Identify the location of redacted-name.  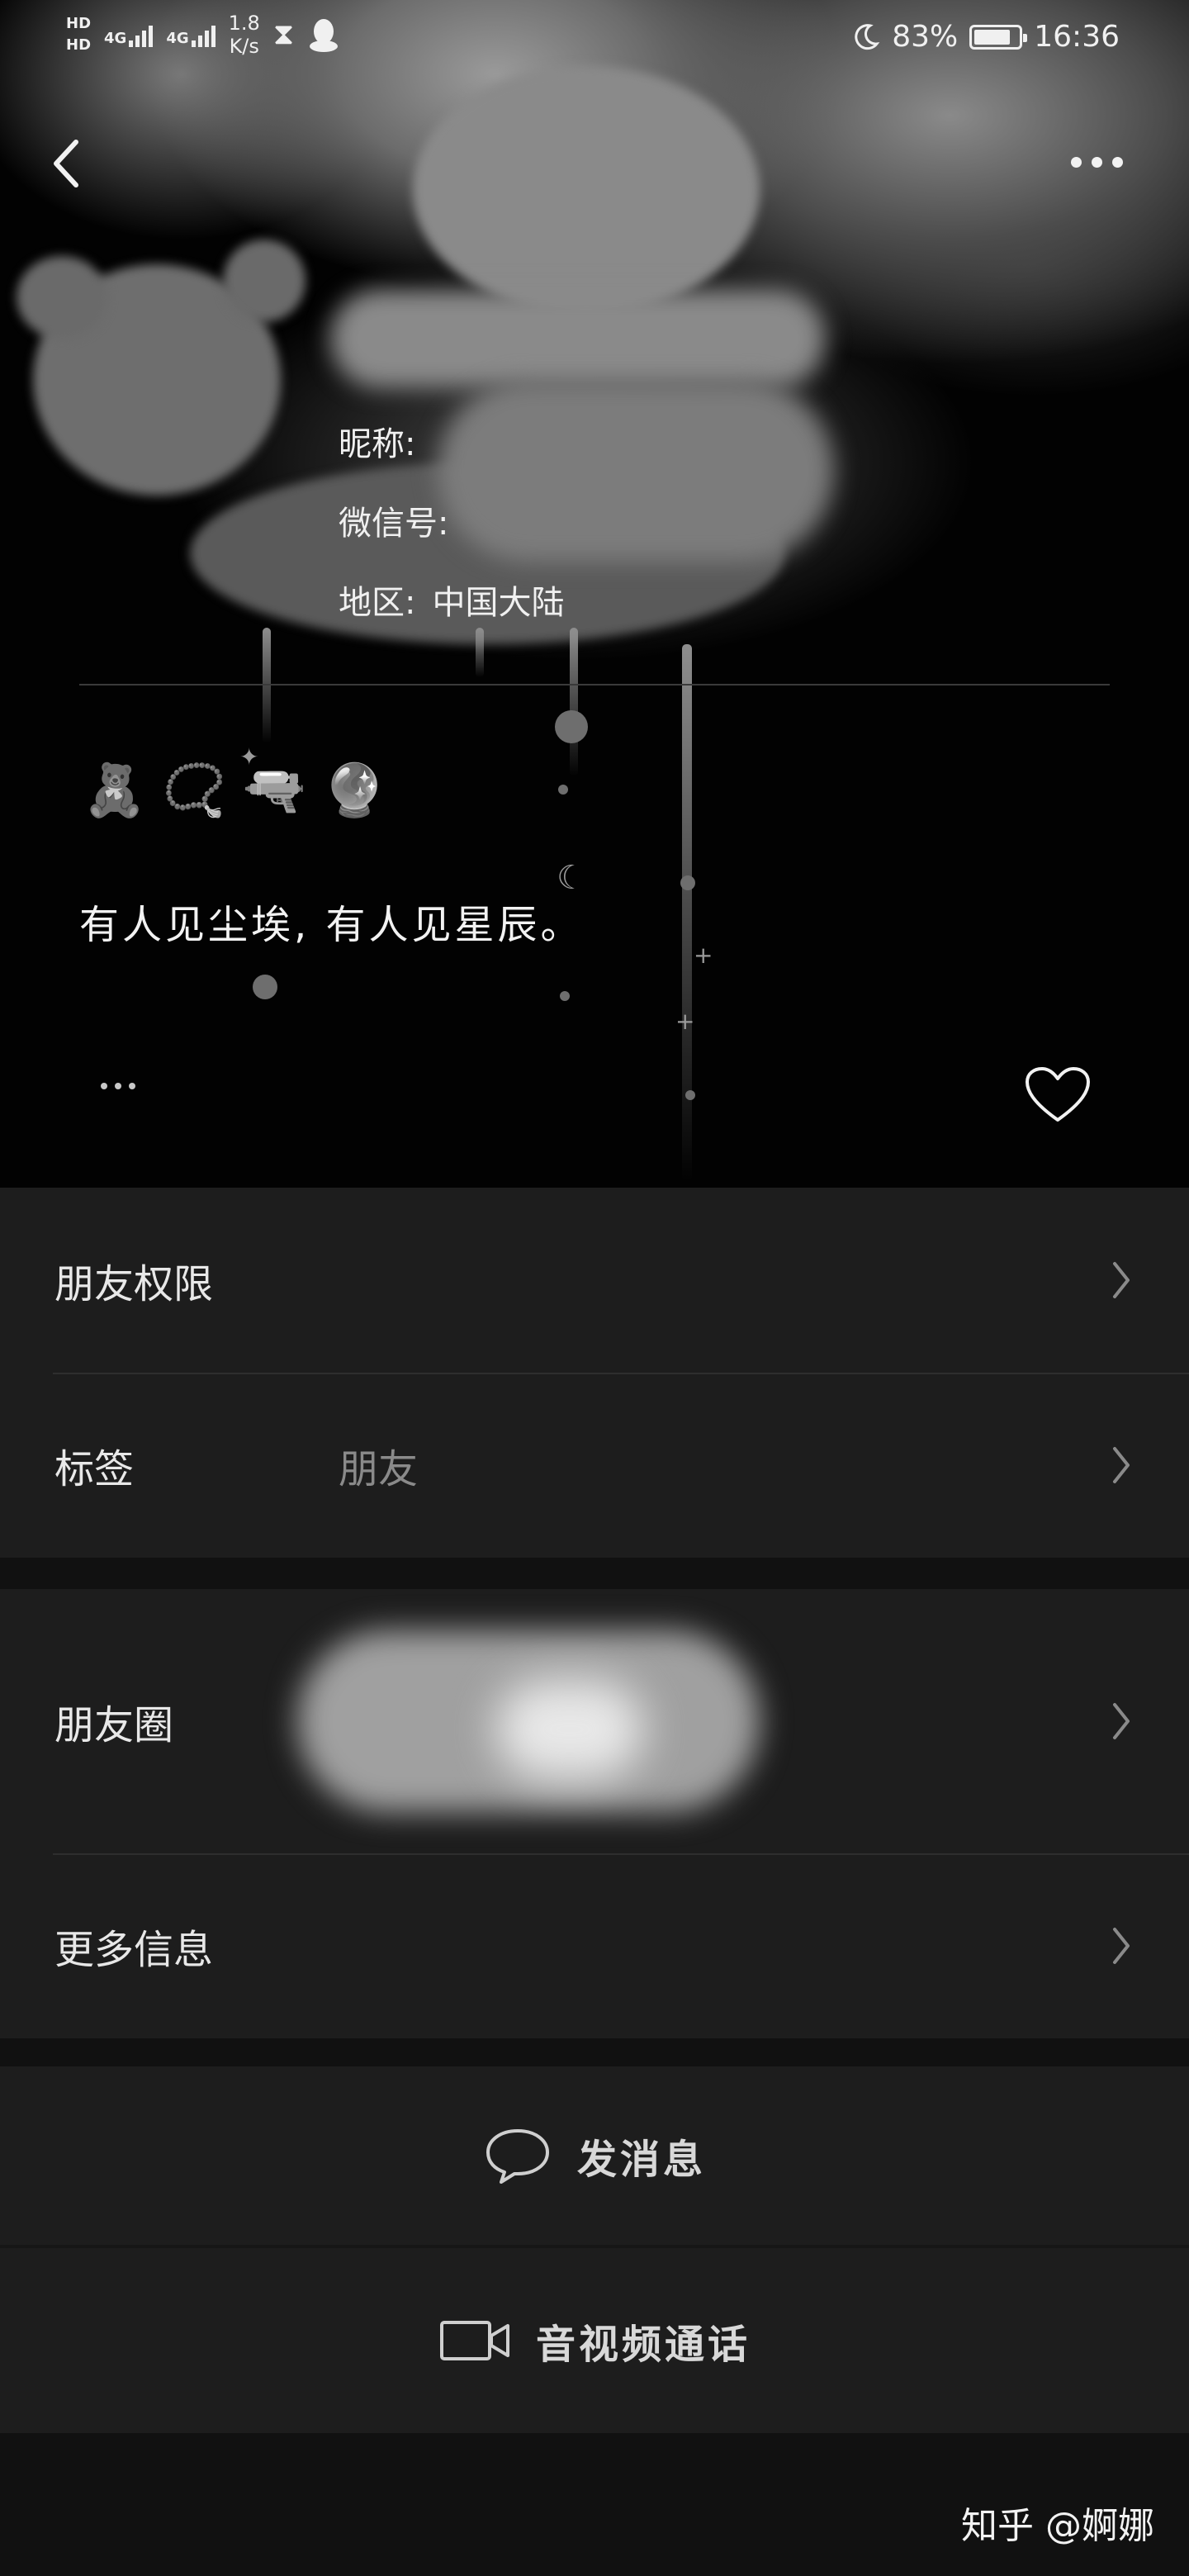
(578, 339).